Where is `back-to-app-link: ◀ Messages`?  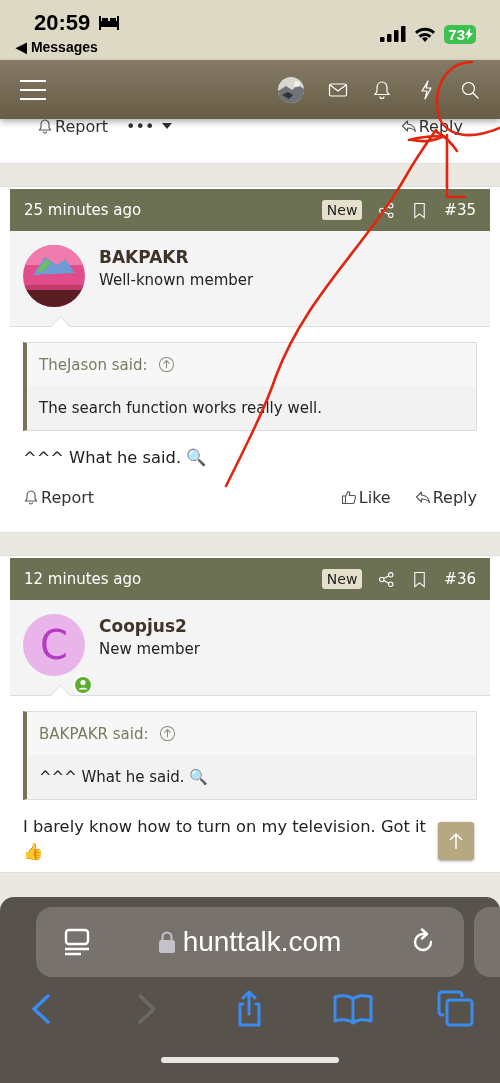 back-to-app-link: ◀ Messages is located at coordinates (68, 47).